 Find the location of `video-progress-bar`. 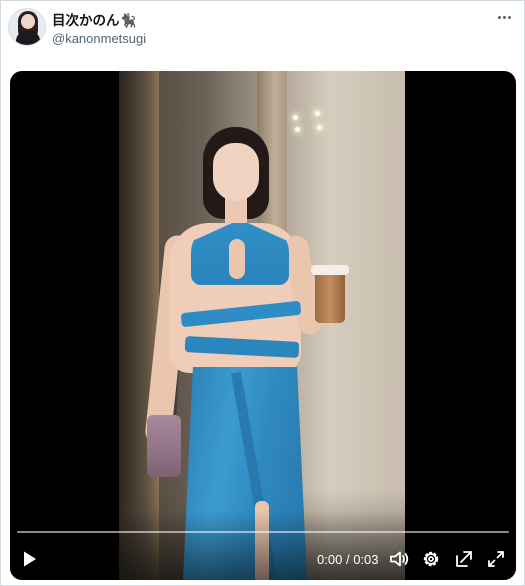

video-progress-bar is located at coordinates (263, 532).